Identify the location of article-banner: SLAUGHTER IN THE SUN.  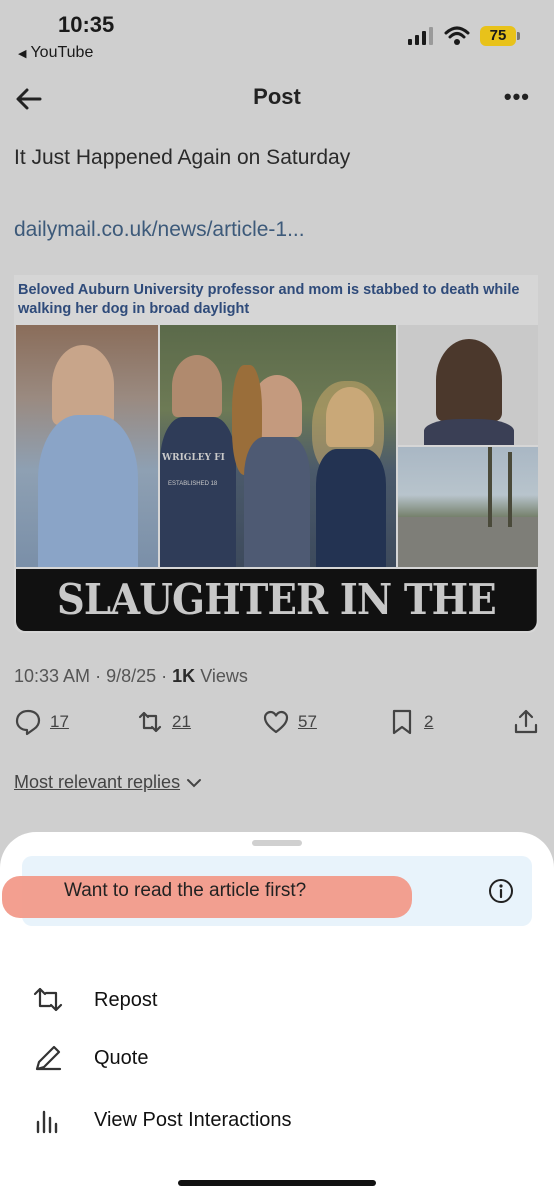
(276, 600).